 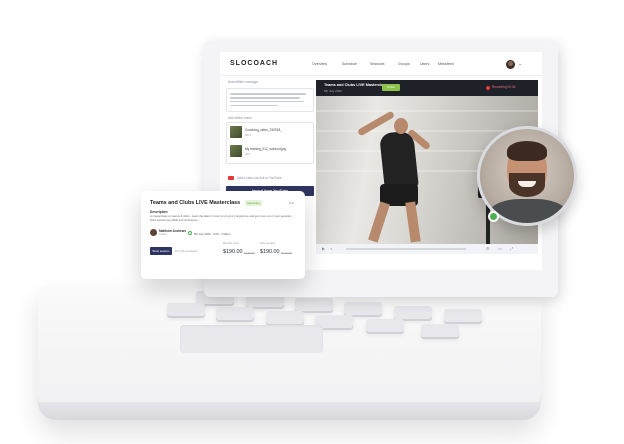 What do you see at coordinates (331, 248) in the screenshot?
I see `volume-icon: ◖` at bounding box center [331, 248].